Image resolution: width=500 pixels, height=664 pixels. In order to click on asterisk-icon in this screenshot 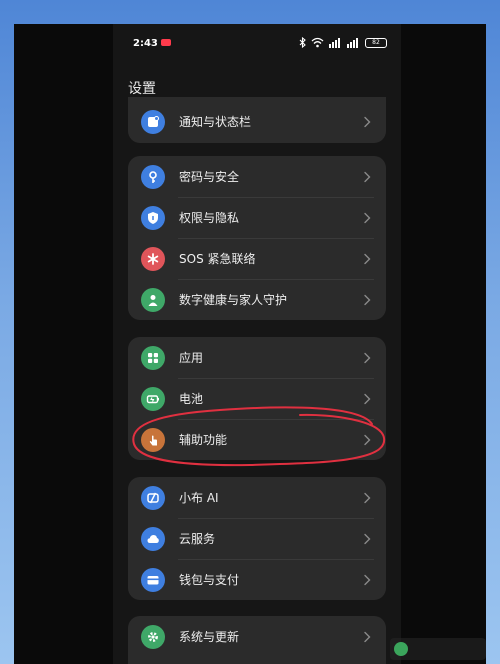, I will do `click(153, 258)`.